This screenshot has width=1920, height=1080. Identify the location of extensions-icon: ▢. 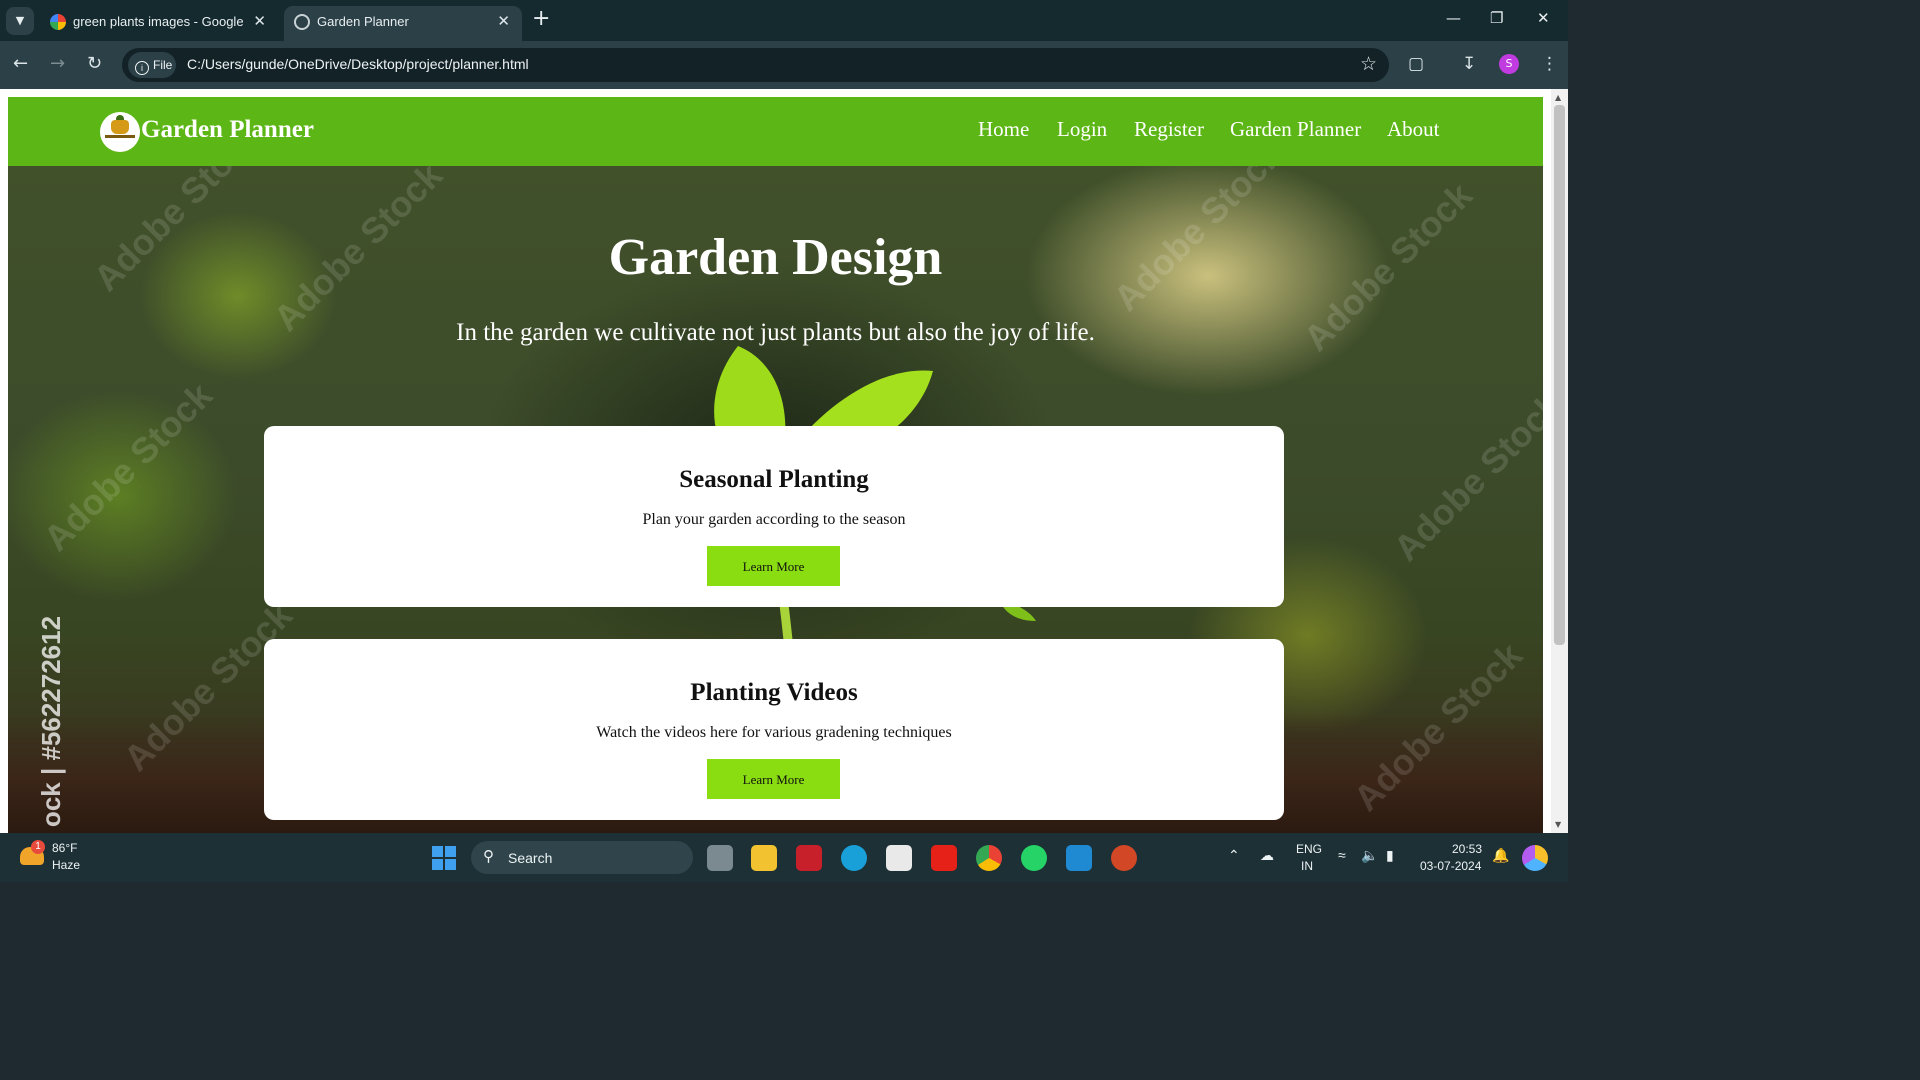
(1416, 64).